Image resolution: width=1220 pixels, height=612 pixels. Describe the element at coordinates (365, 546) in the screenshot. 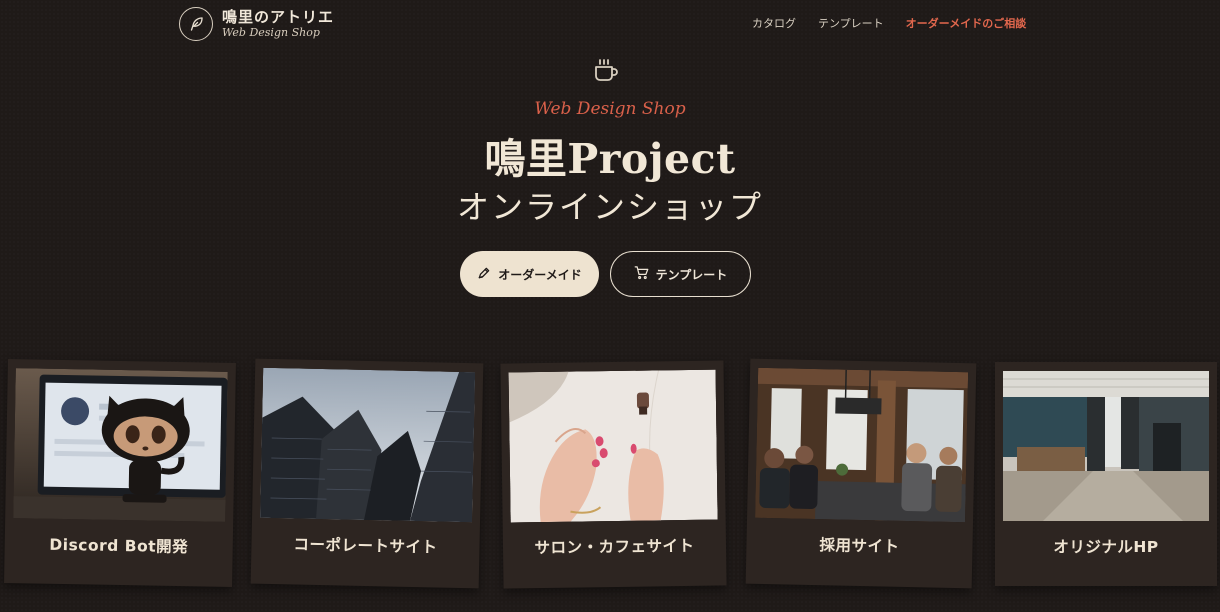

I see `card-label: コーポレートサイト` at that location.